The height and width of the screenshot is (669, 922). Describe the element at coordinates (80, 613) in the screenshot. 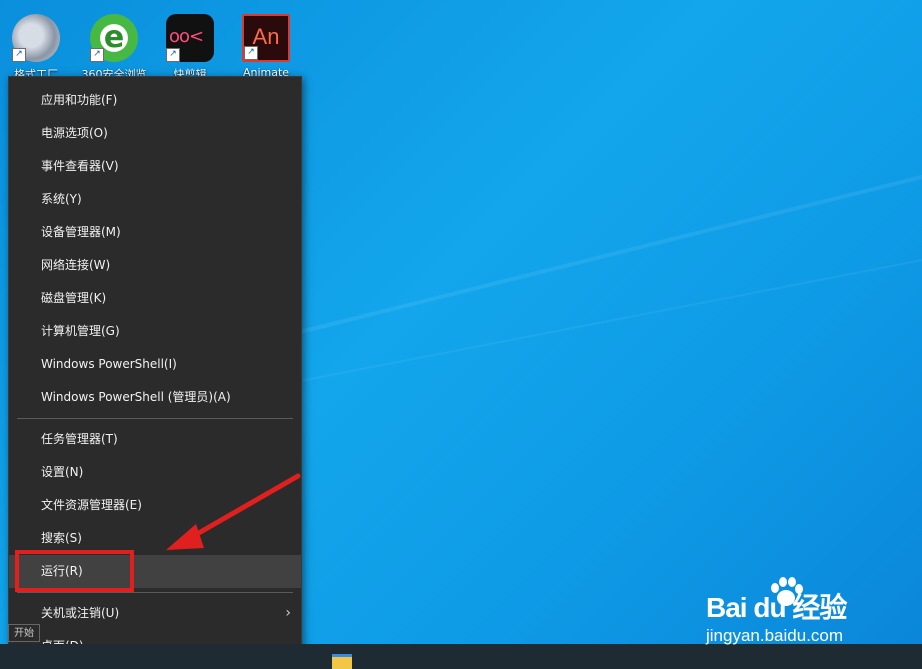

I see `menu-item-label: 关机或注销(U)` at that location.